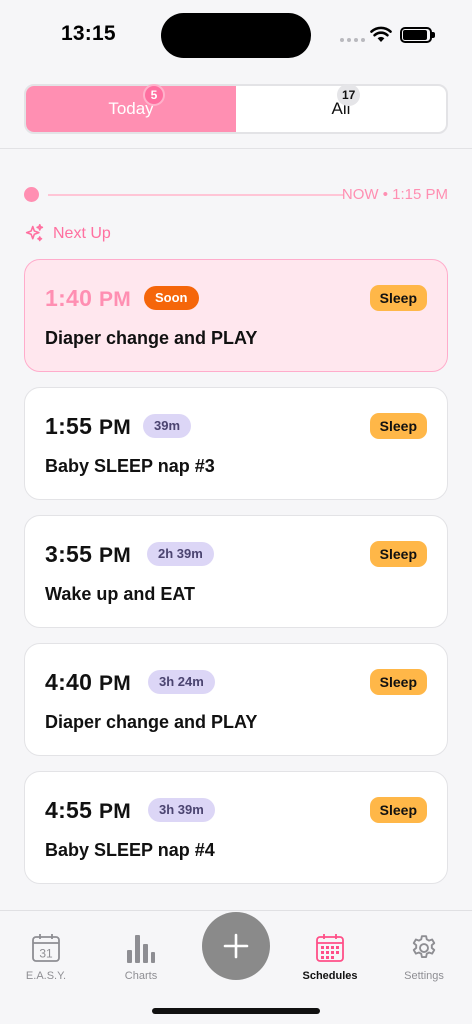 The height and width of the screenshot is (1024, 472). What do you see at coordinates (154, 95) in the screenshot?
I see `today-count-badge: 5` at bounding box center [154, 95].